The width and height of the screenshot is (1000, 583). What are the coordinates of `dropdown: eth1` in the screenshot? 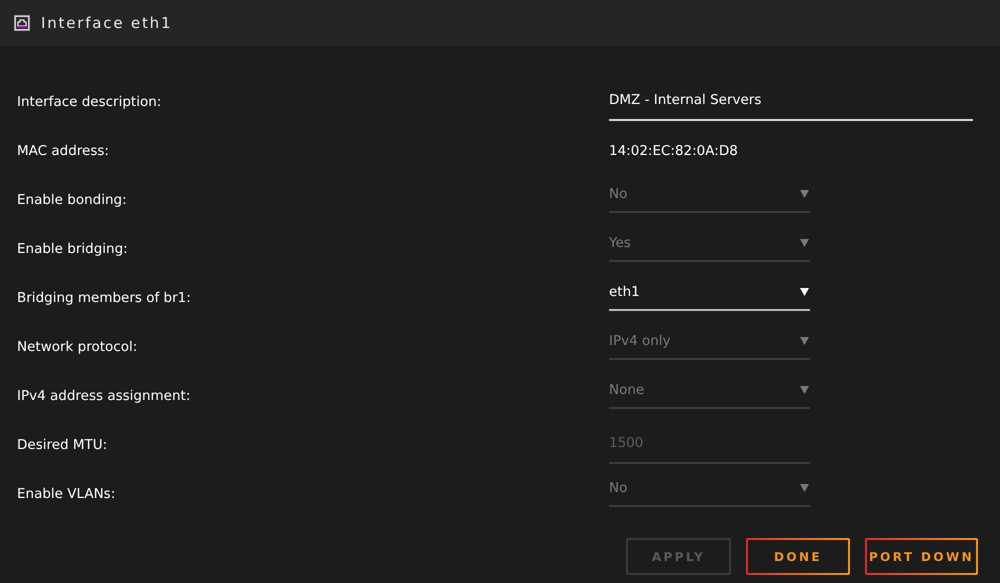 It's located at (709, 292).